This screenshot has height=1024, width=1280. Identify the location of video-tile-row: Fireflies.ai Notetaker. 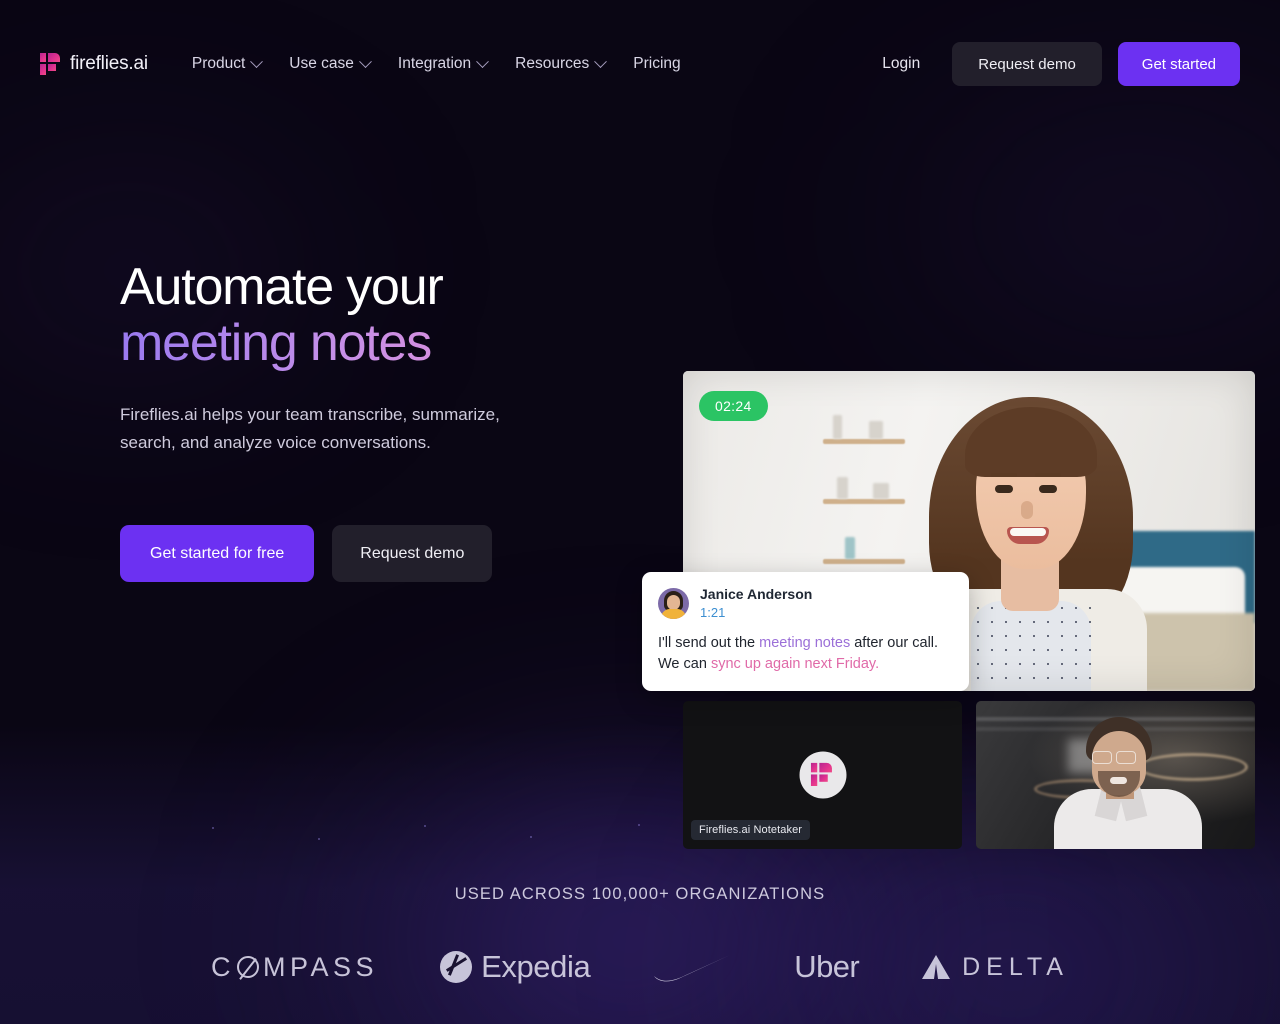
(969, 775).